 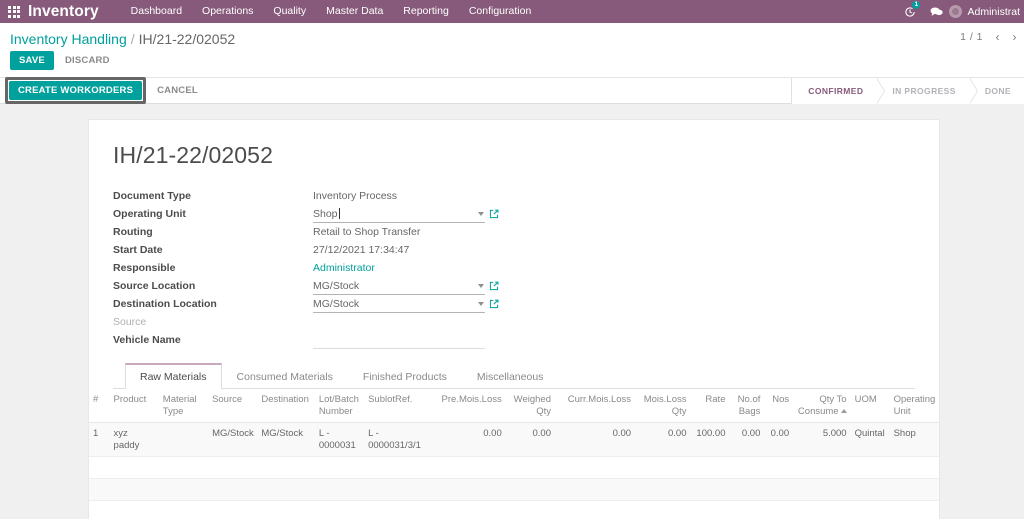 I want to click on cell-uom: Quintal, so click(x=870, y=439).